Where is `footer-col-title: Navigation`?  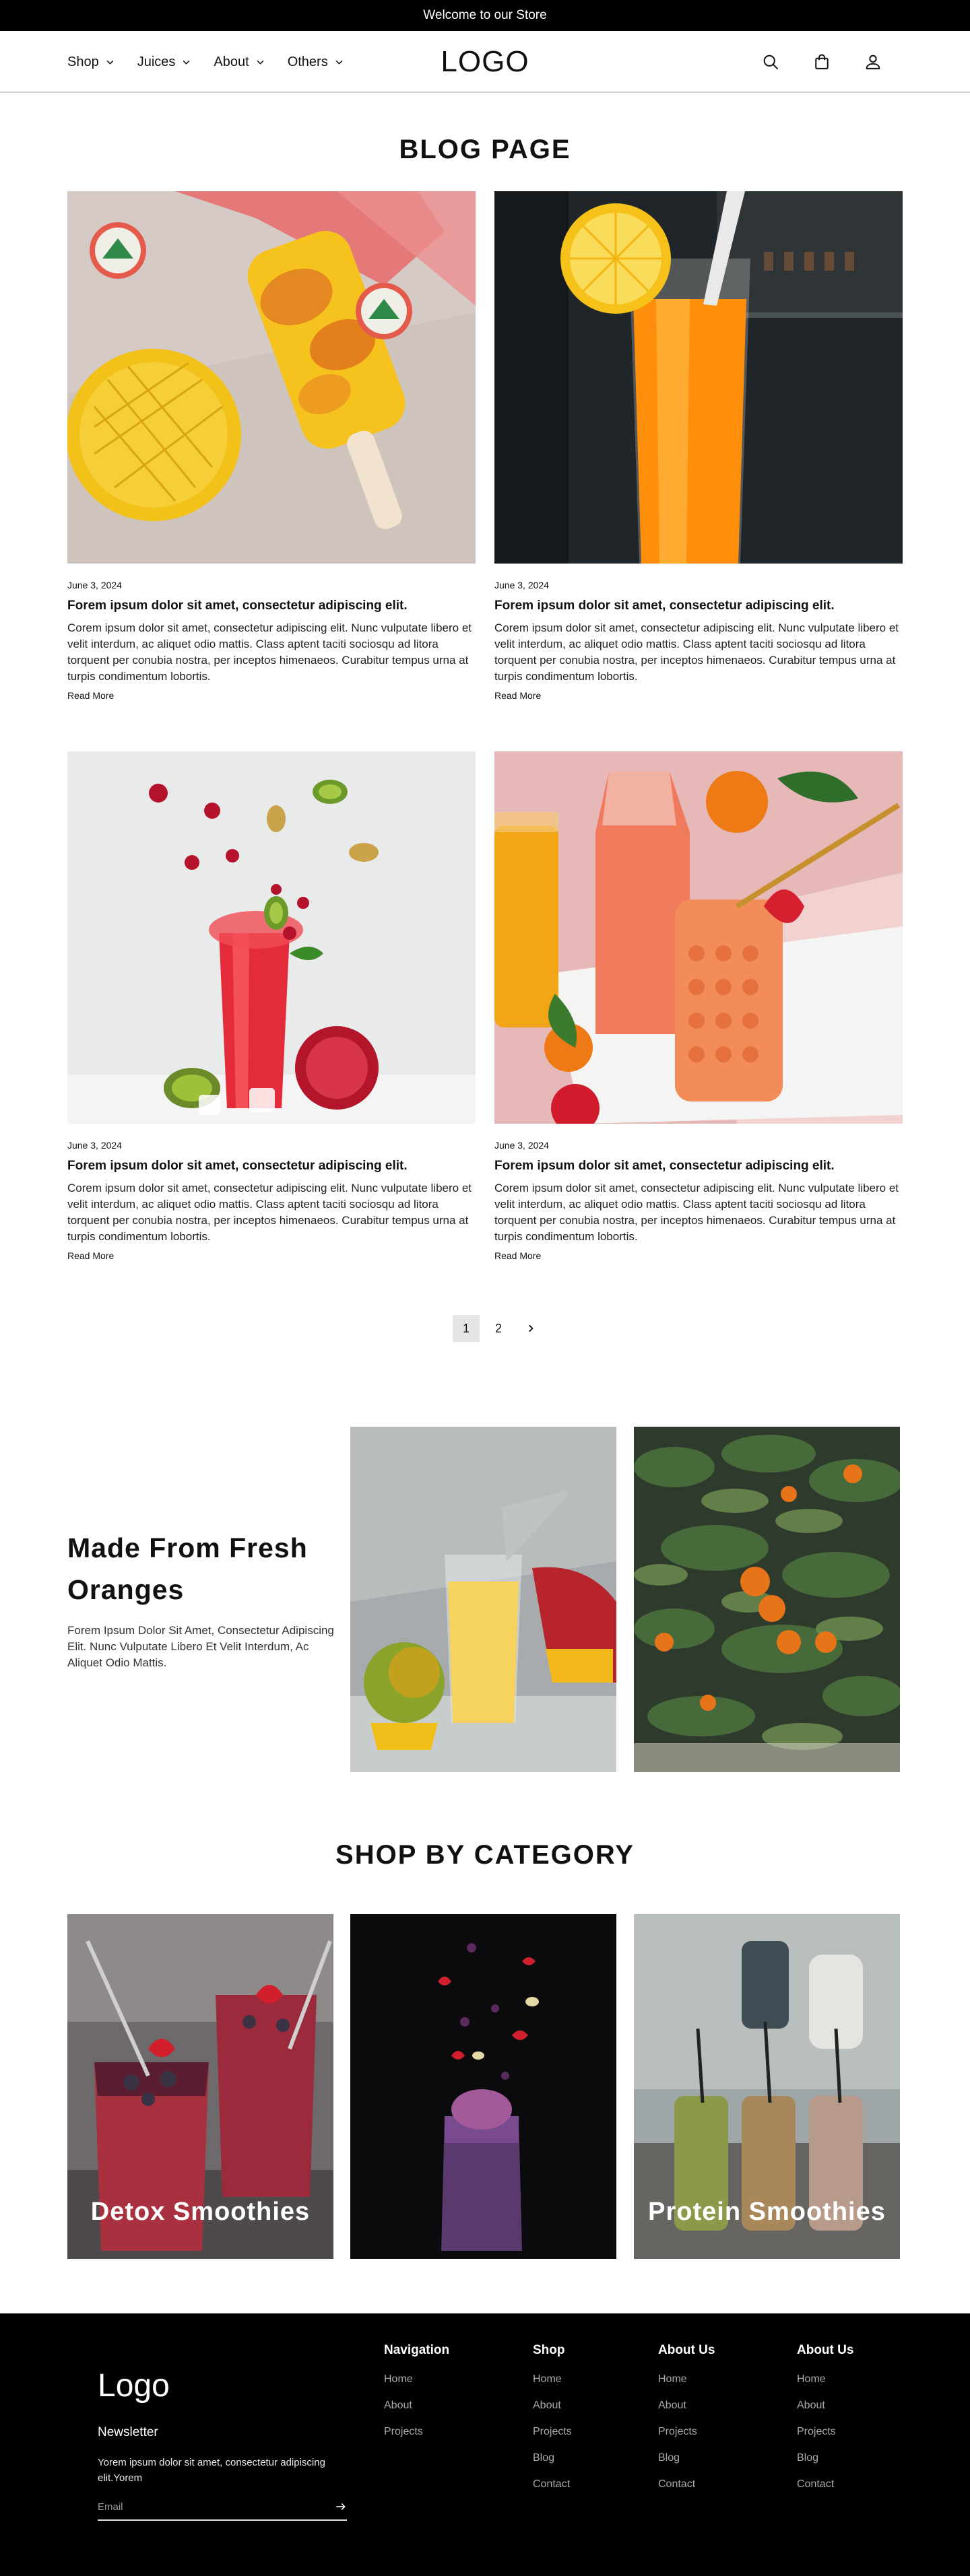
footer-col-title: Navigation is located at coordinates (417, 2350).